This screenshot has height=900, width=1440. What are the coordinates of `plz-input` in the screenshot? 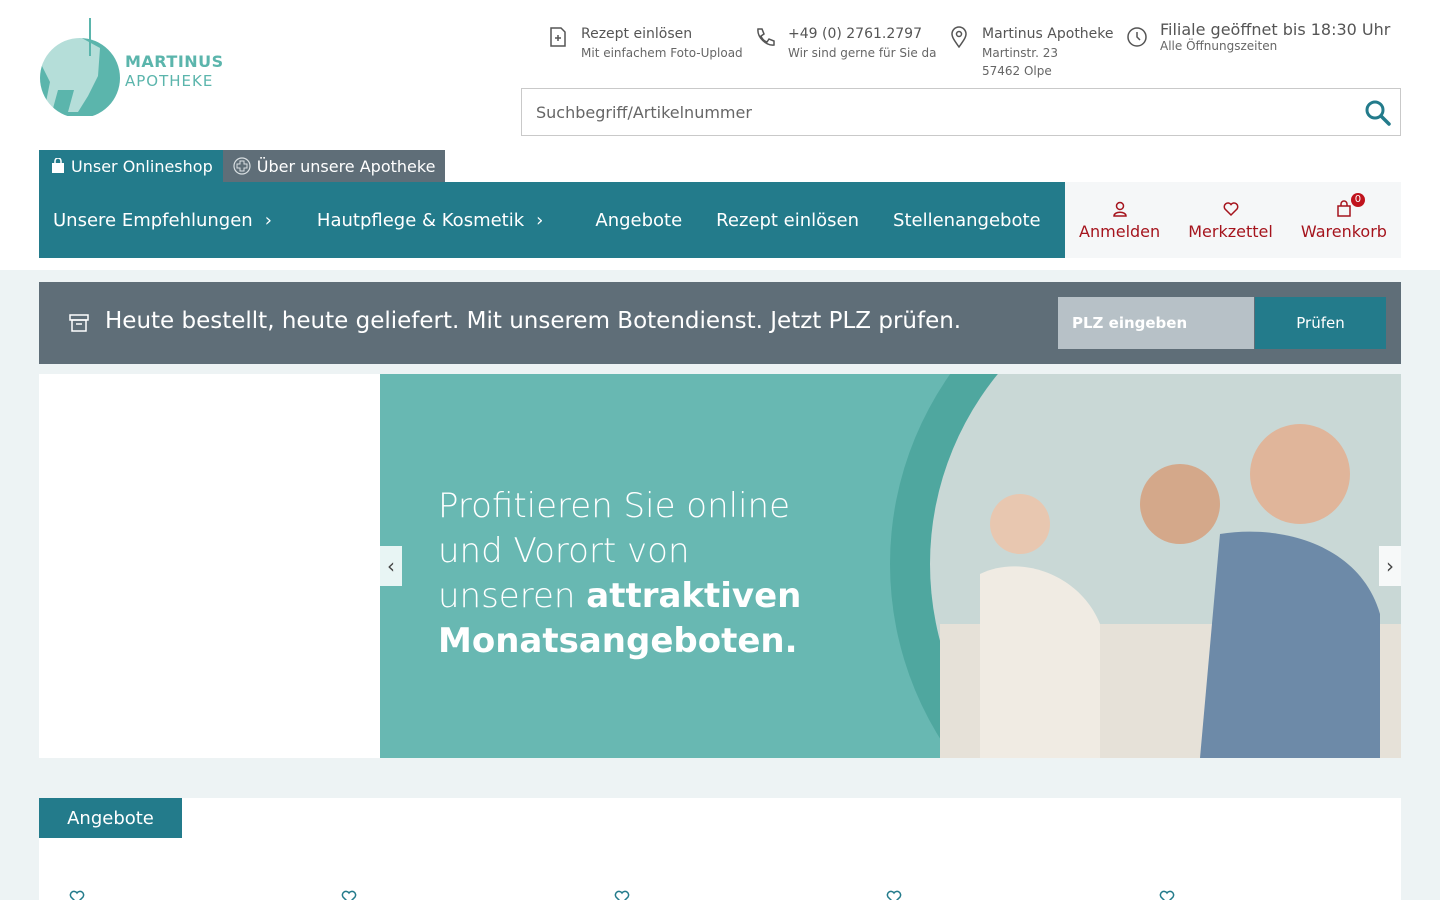 It's located at (1156, 323).